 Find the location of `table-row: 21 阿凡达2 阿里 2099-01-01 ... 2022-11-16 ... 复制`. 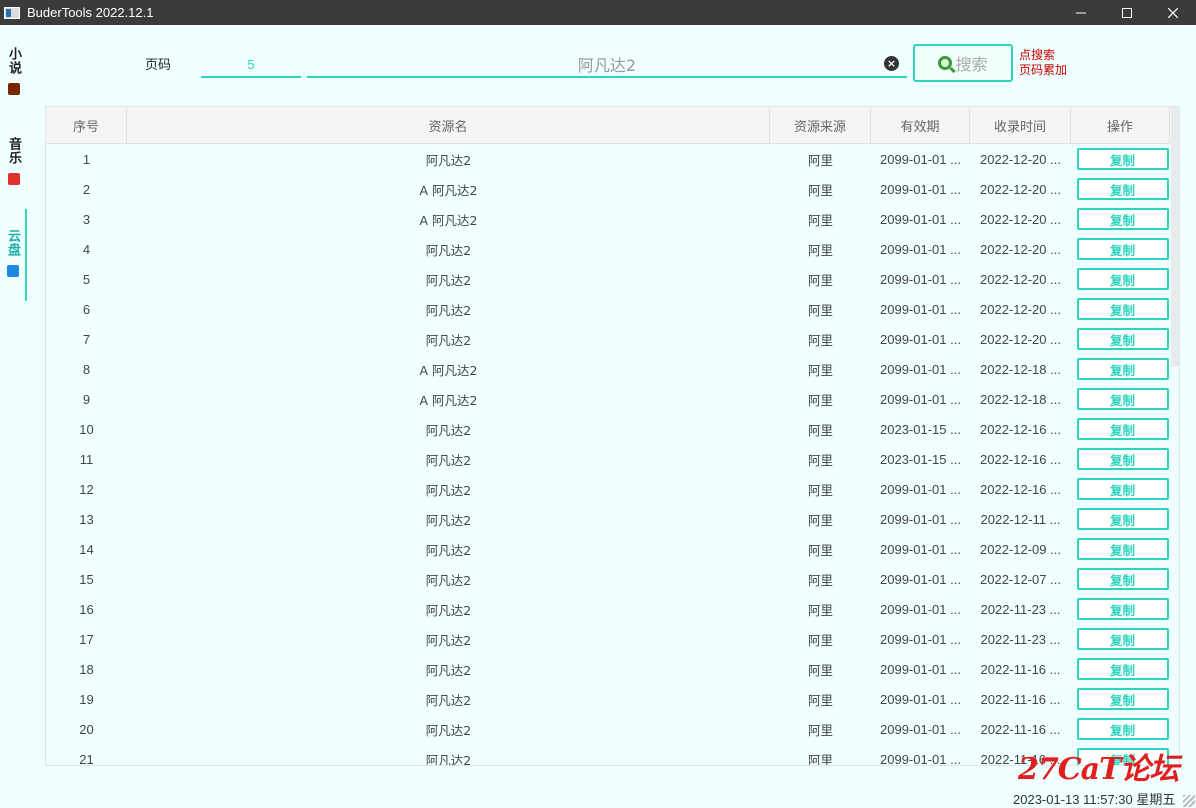

table-row: 21 阿凡达2 阿里 2099-01-01 ... 2022-11-16 ... 复制 is located at coordinates (612, 755).